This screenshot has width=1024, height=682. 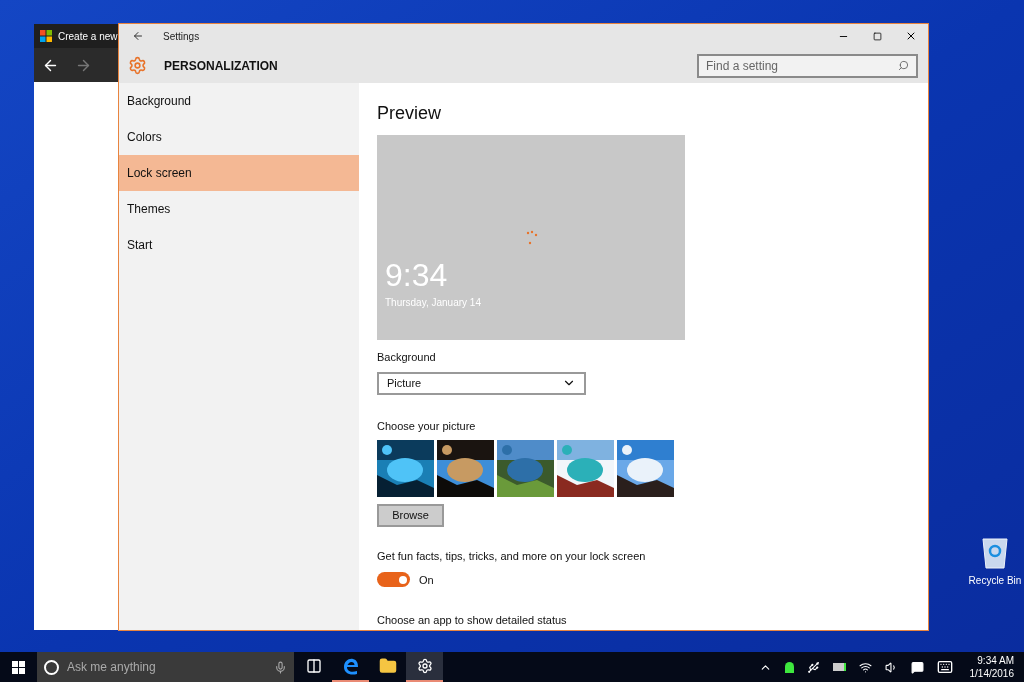 I want to click on sidebar-item: Colors, so click(x=239, y=137).